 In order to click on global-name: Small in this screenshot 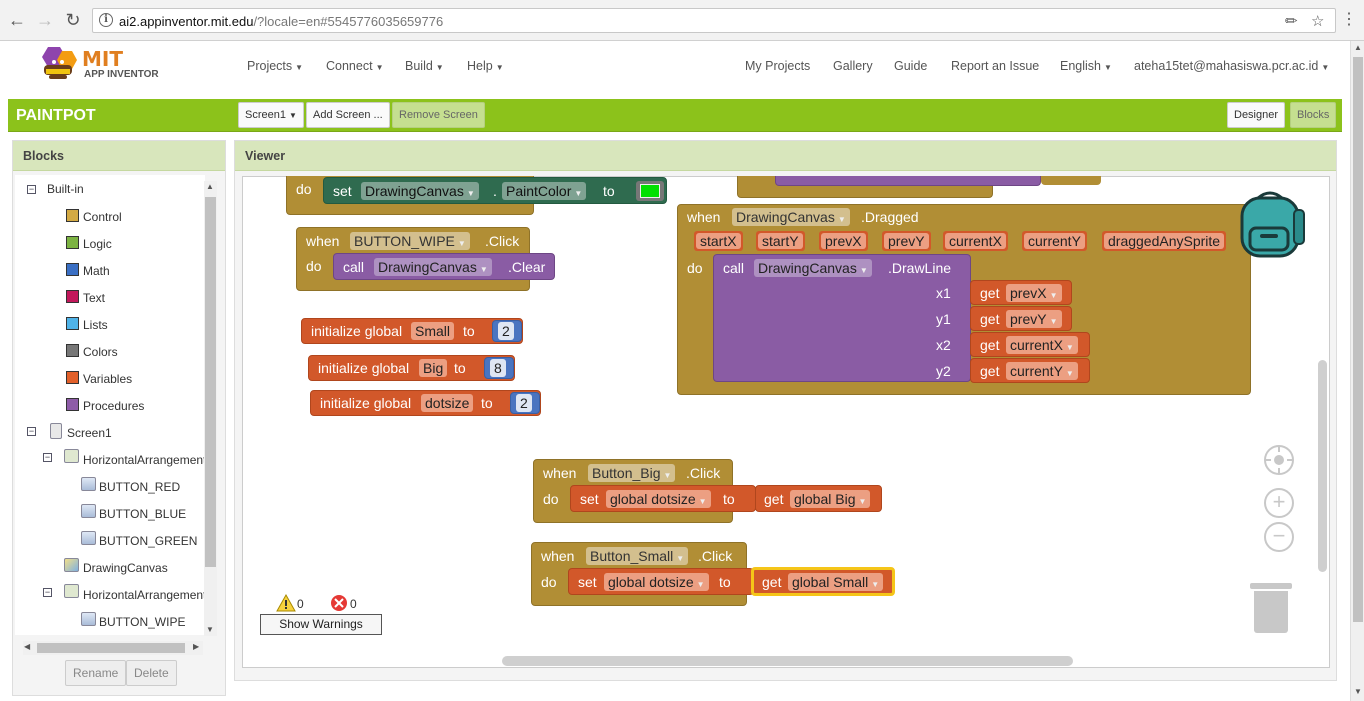, I will do `click(433, 331)`.